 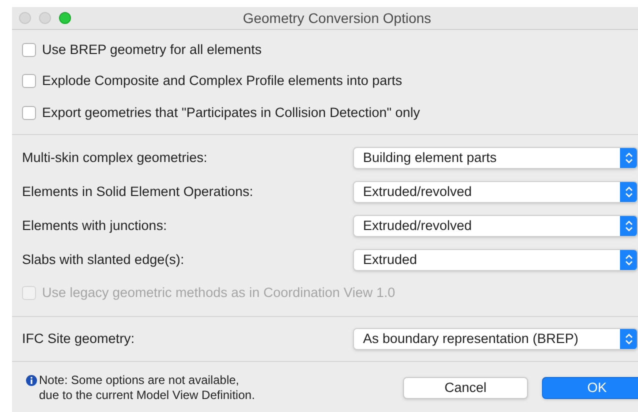 What do you see at coordinates (31, 380) in the screenshot?
I see `info-icon` at bounding box center [31, 380].